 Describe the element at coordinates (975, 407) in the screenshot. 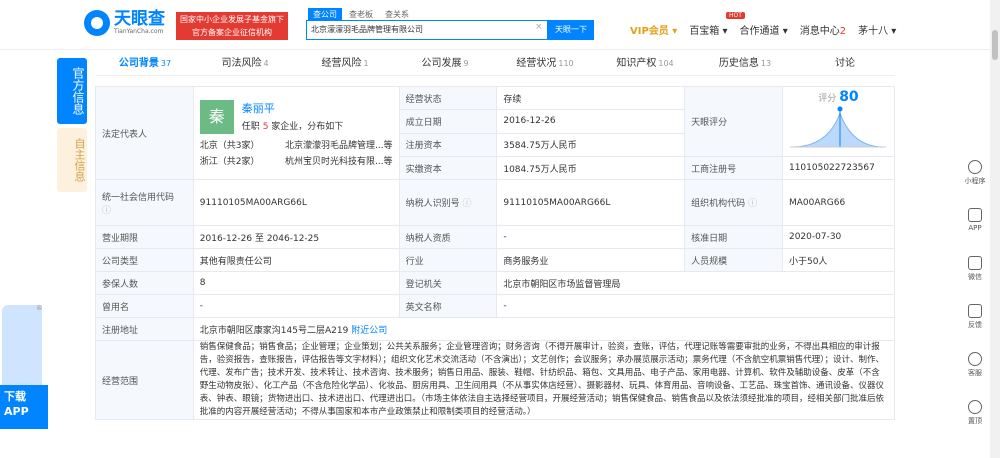

I see `rocket-icon` at that location.